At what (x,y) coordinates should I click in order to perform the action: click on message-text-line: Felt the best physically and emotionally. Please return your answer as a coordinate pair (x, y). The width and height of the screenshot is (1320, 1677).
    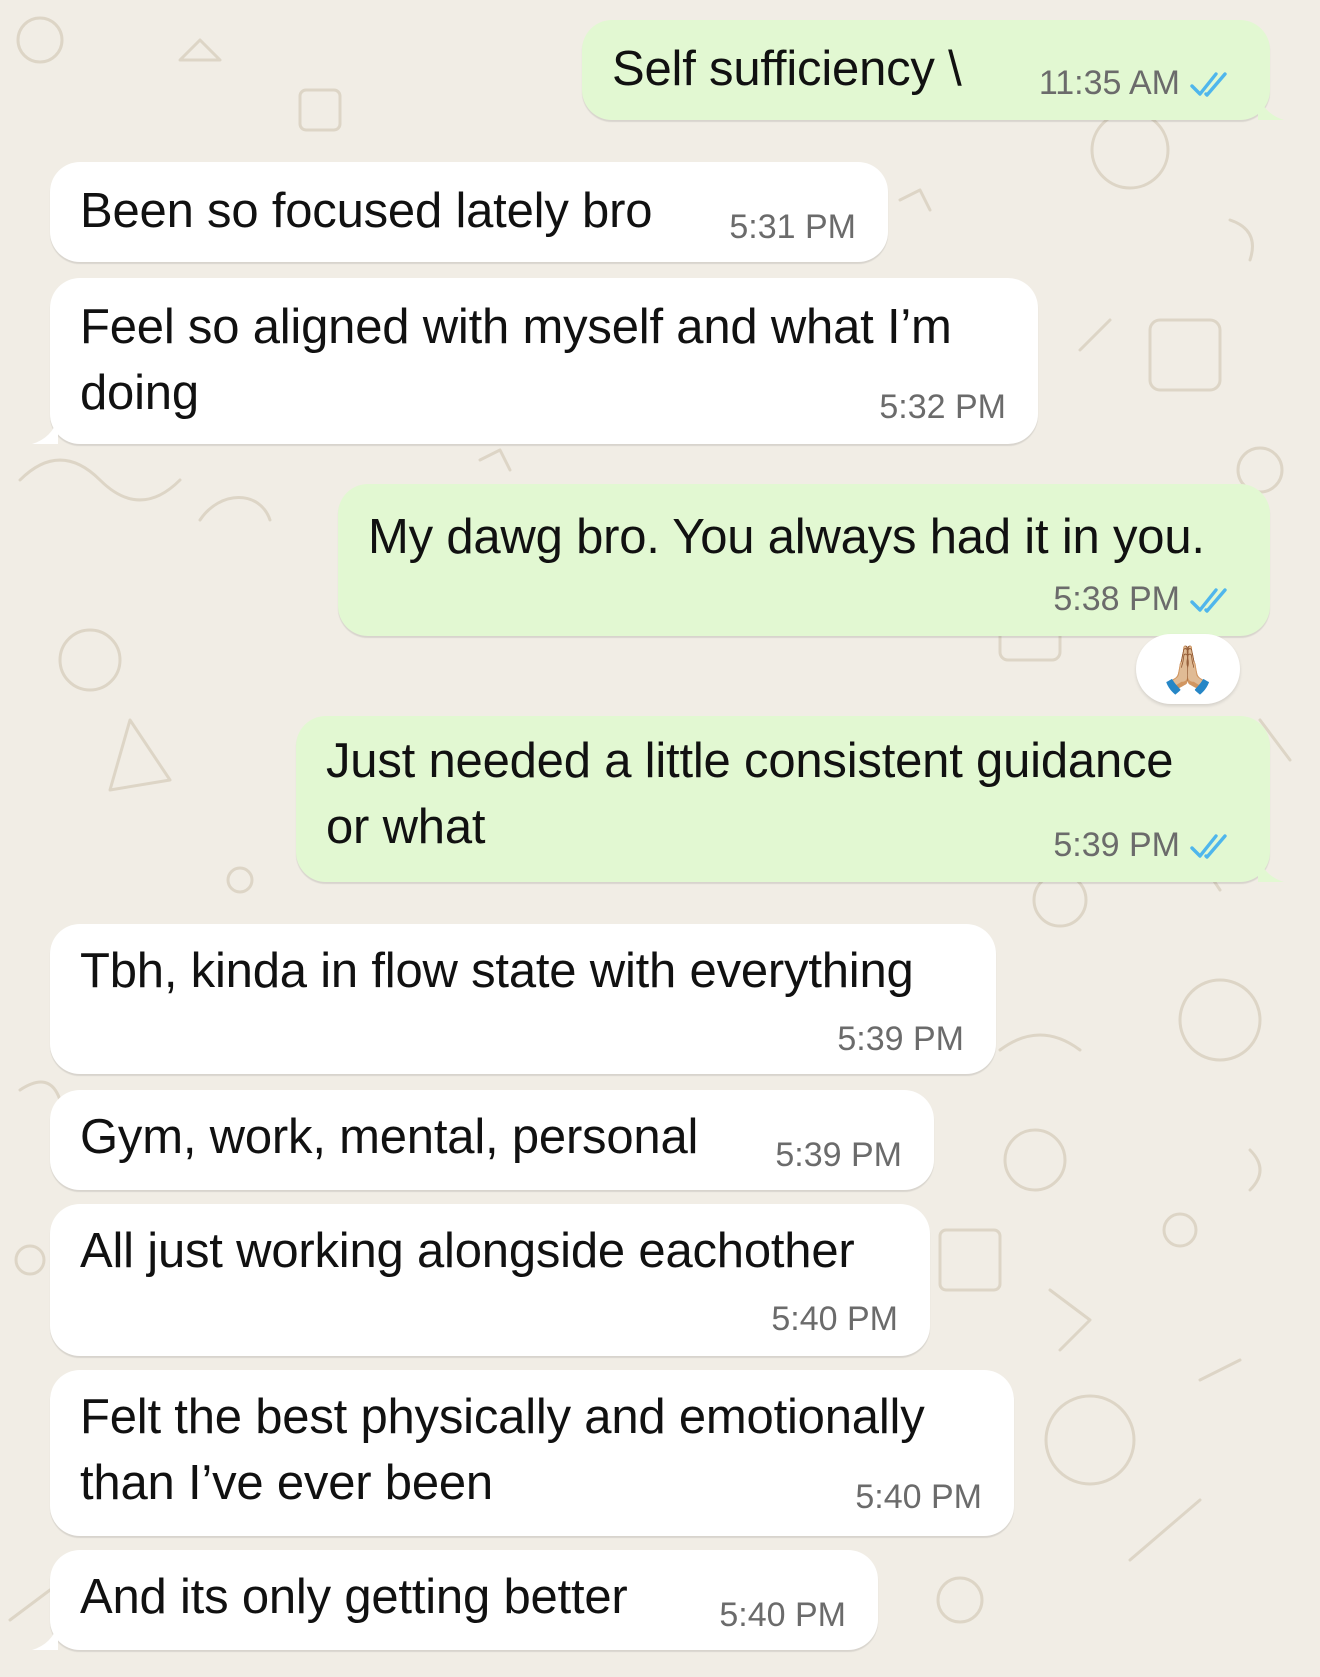
    Looking at the image, I should click on (502, 1417).